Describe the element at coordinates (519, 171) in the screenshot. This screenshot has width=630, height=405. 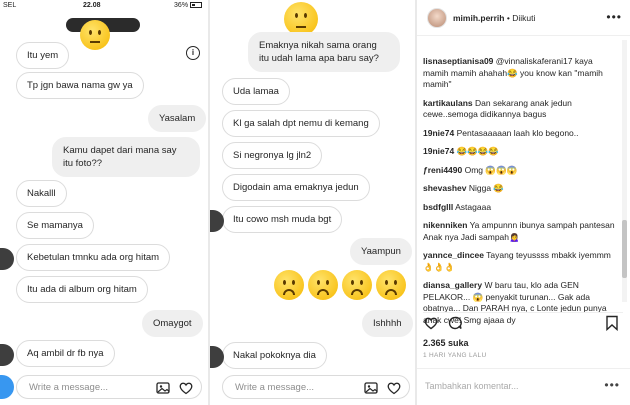
I see `comment: ƒreni4490 Omg 😱😱😱` at that location.